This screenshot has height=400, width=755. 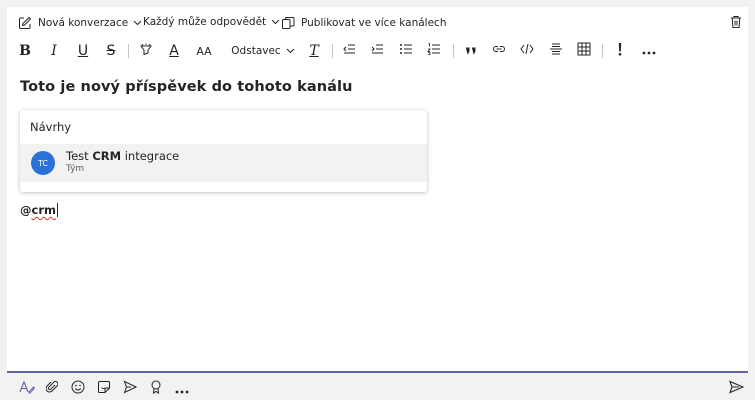 I want to click on table-icon, so click(x=584, y=51).